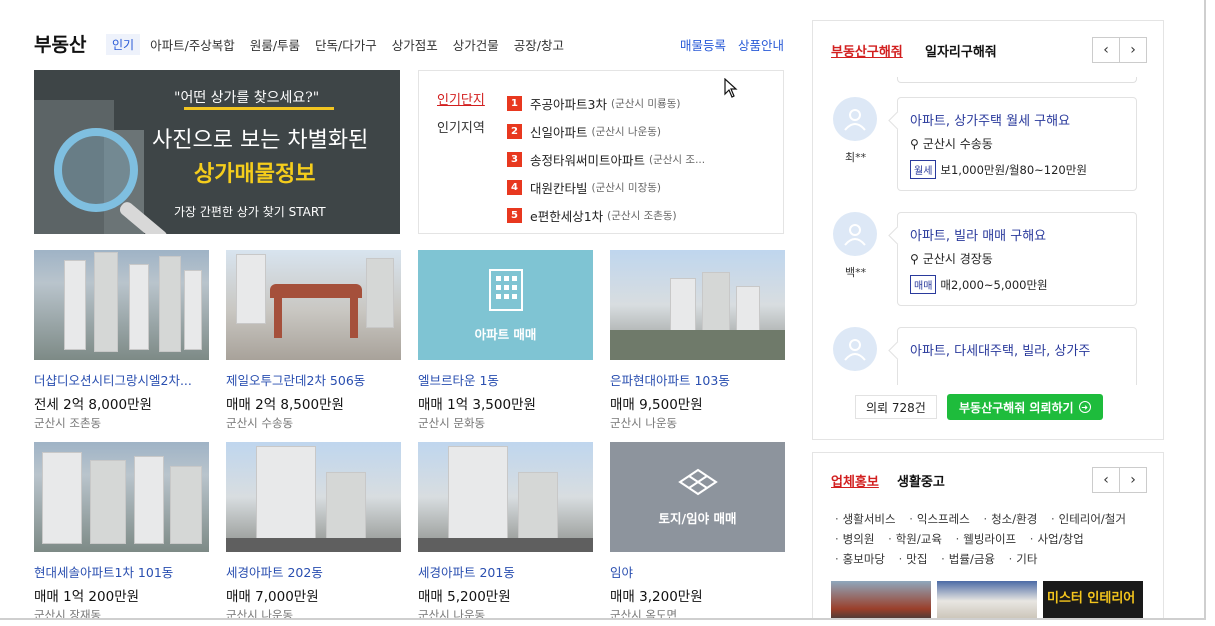  Describe the element at coordinates (913, 559) in the screenshot. I see `business-category-link: 맛집` at that location.